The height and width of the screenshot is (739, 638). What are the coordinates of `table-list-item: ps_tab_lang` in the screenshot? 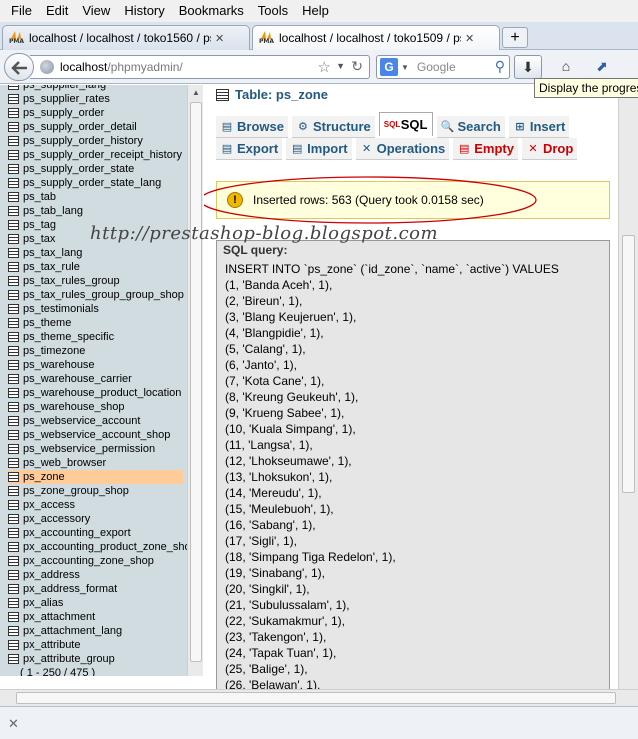 It's located at (97, 211).